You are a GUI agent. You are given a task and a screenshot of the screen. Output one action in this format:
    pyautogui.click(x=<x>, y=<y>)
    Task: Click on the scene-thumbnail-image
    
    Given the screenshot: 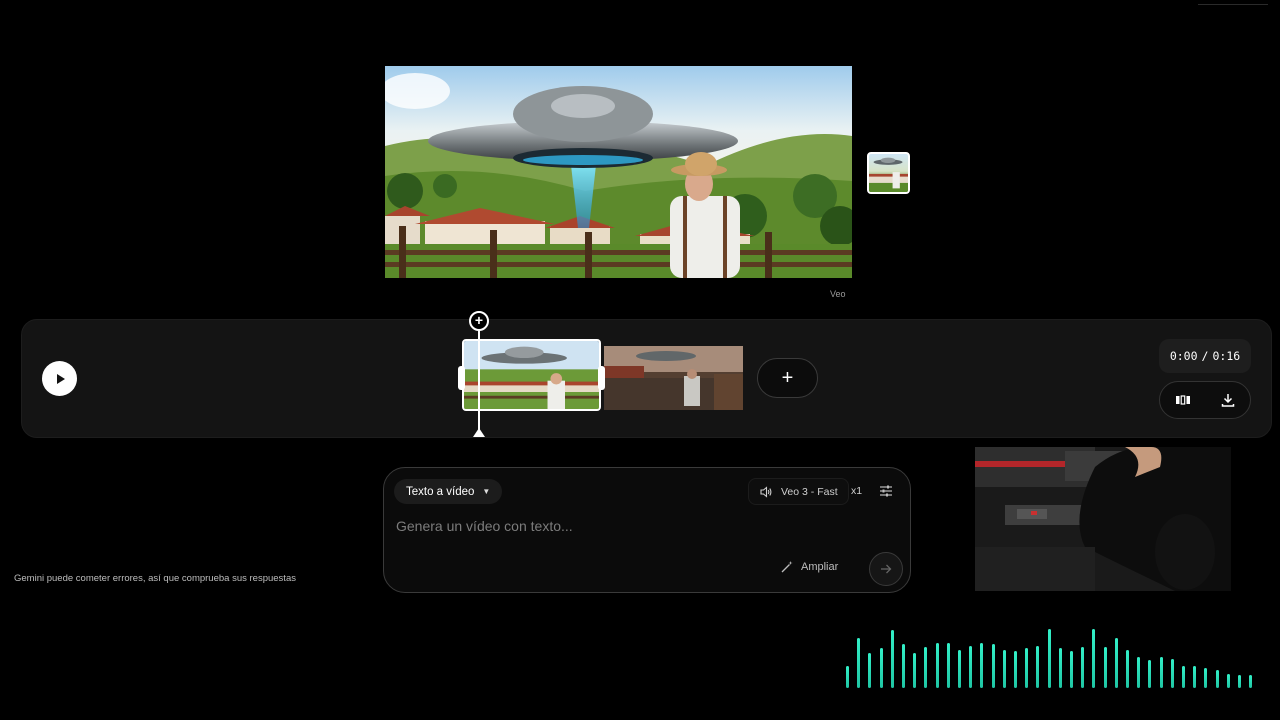 What is the action you would take?
    pyautogui.click(x=888, y=174)
    